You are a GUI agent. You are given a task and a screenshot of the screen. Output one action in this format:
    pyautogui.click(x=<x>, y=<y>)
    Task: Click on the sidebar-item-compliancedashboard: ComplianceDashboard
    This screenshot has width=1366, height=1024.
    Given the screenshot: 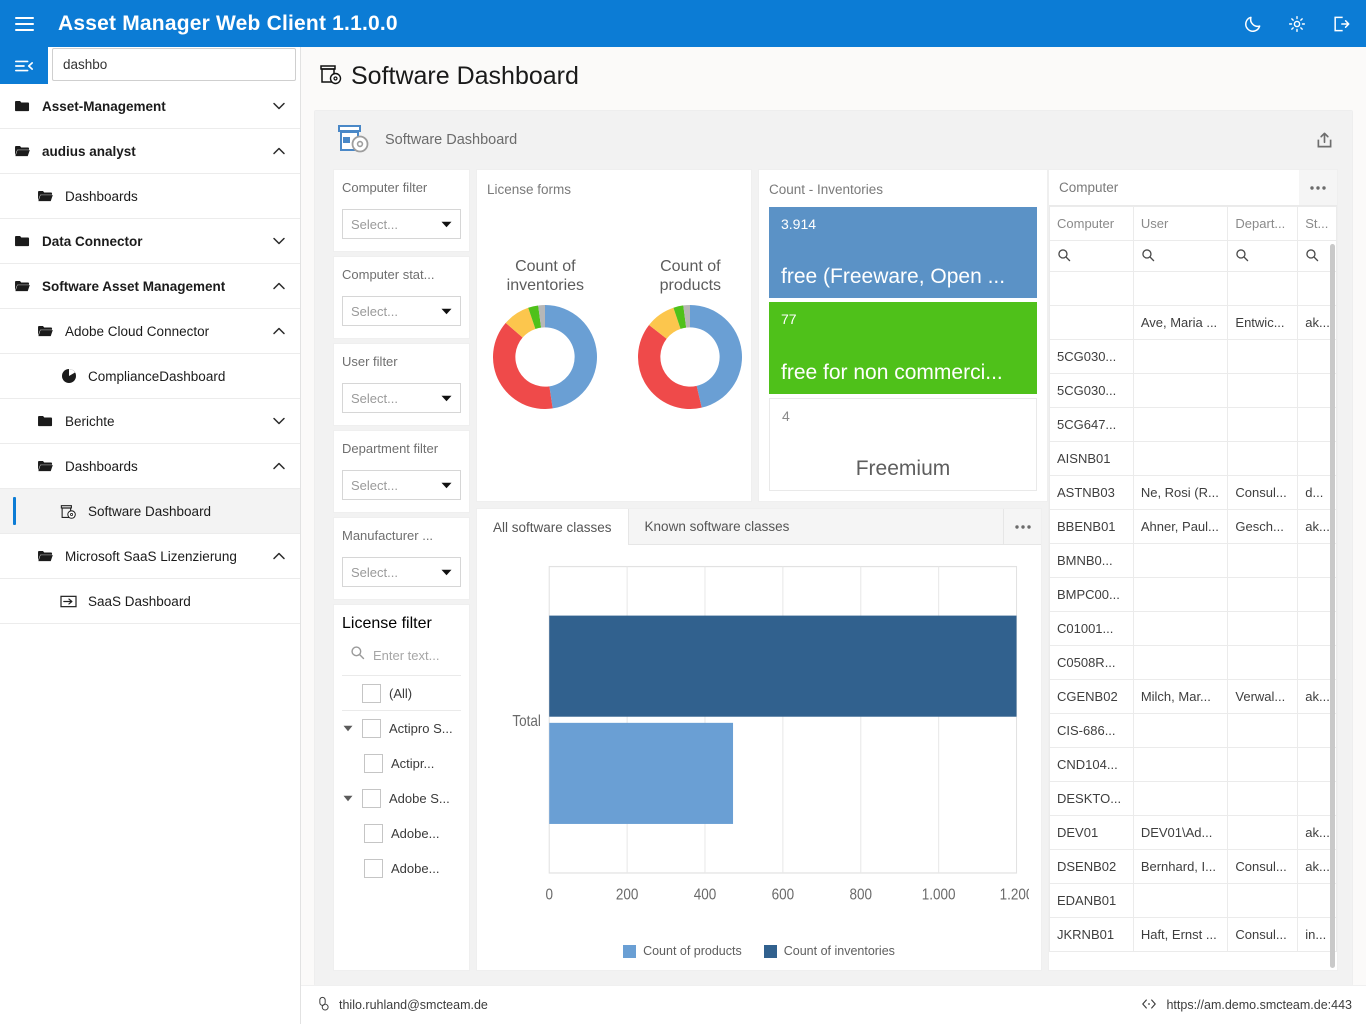 What is the action you would take?
    pyautogui.click(x=150, y=376)
    